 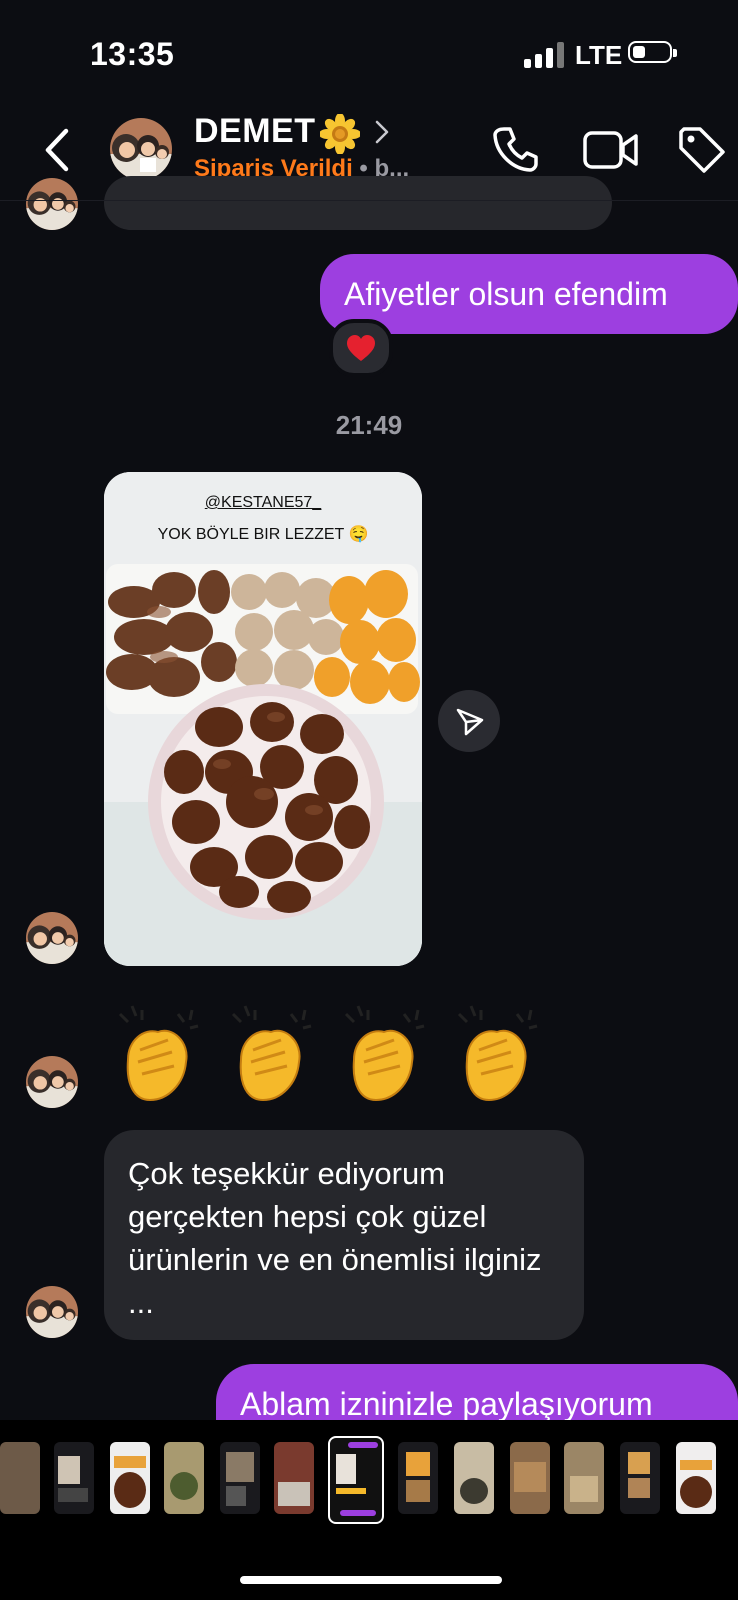 I want to click on reaction-badge, so click(x=361, y=348).